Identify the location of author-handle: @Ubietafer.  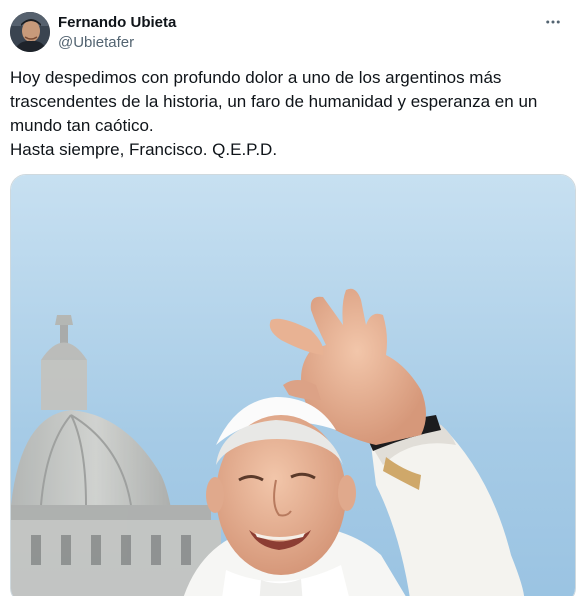
(117, 43).